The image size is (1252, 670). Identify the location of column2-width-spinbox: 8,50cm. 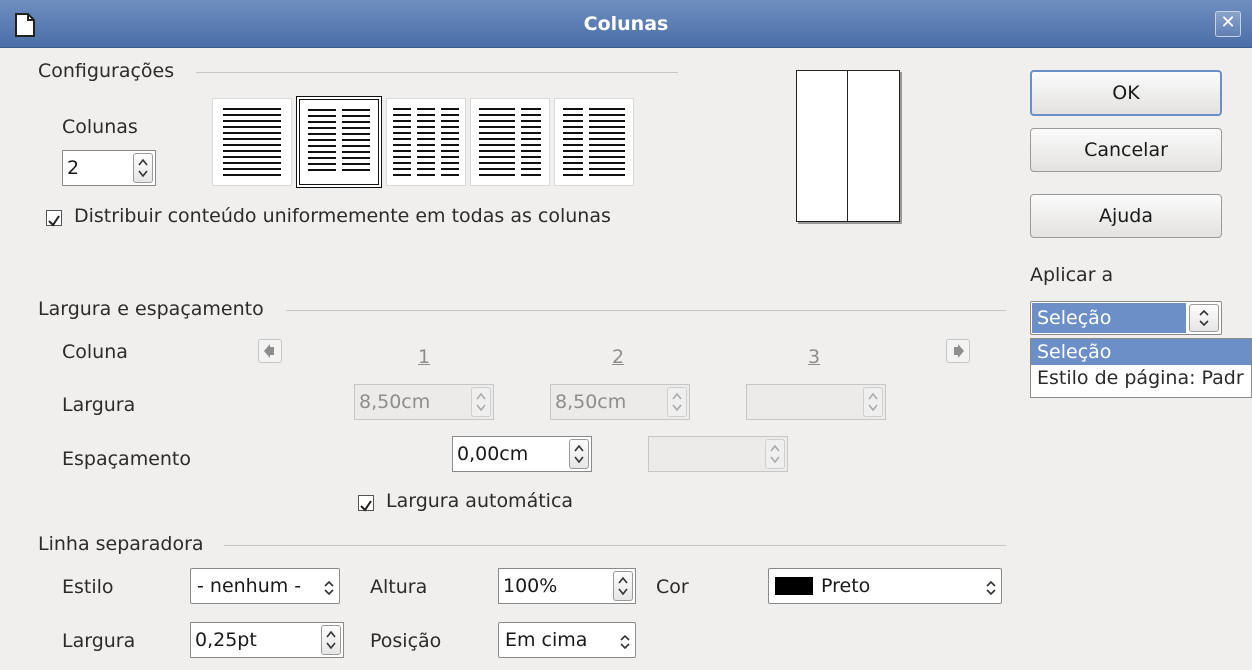
(620, 402).